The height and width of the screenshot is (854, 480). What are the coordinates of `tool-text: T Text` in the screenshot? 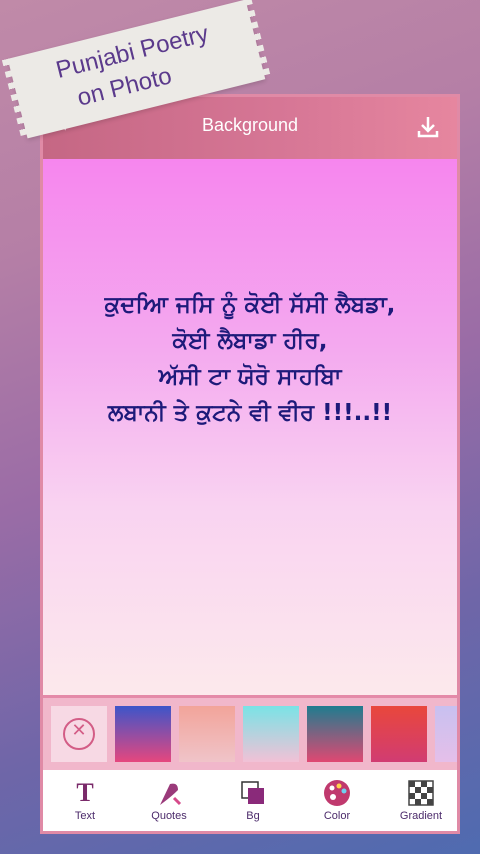 It's located at (85, 800).